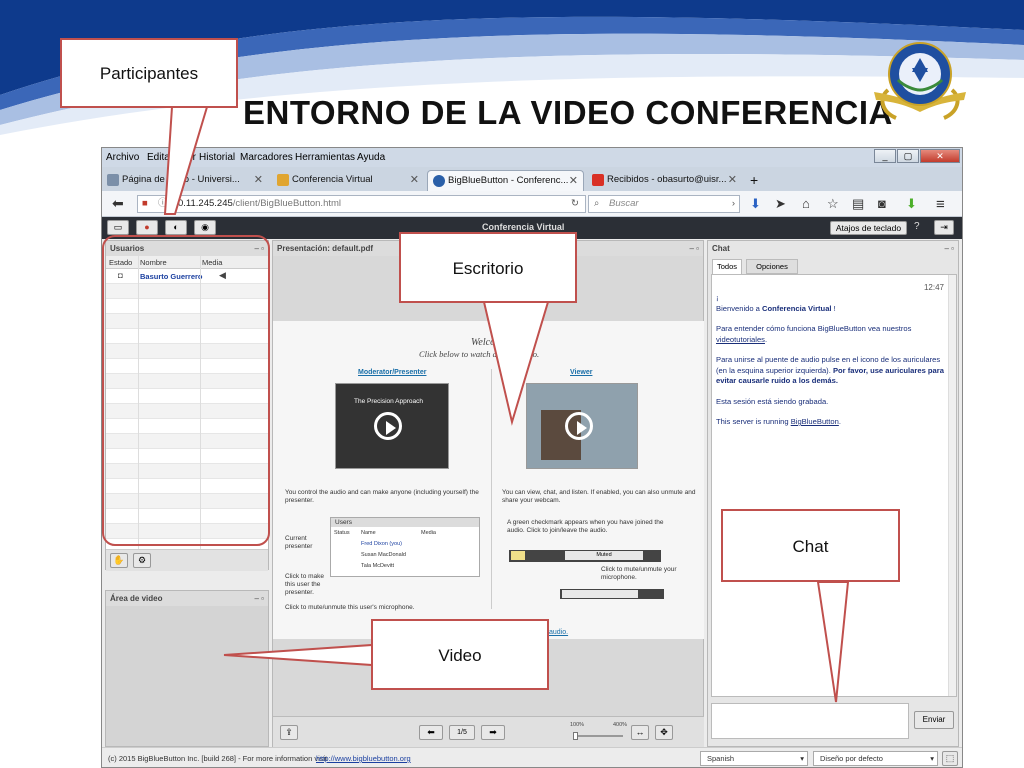  What do you see at coordinates (940, 156) in the screenshot?
I see `close-window-button: ✕` at bounding box center [940, 156].